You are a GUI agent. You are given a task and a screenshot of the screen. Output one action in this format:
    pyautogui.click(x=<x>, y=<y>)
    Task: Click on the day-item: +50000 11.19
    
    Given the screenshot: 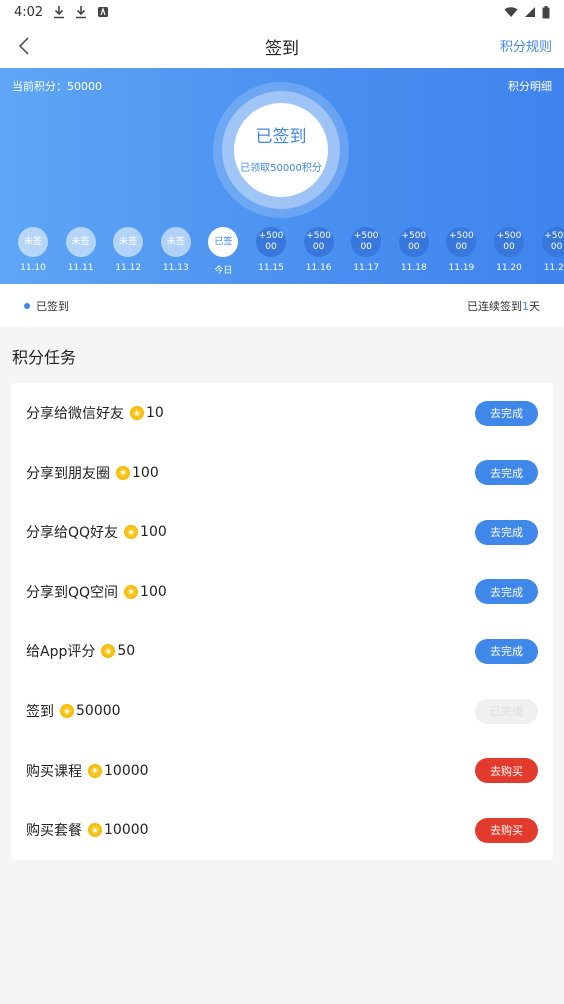 What is the action you would take?
    pyautogui.click(x=461, y=250)
    